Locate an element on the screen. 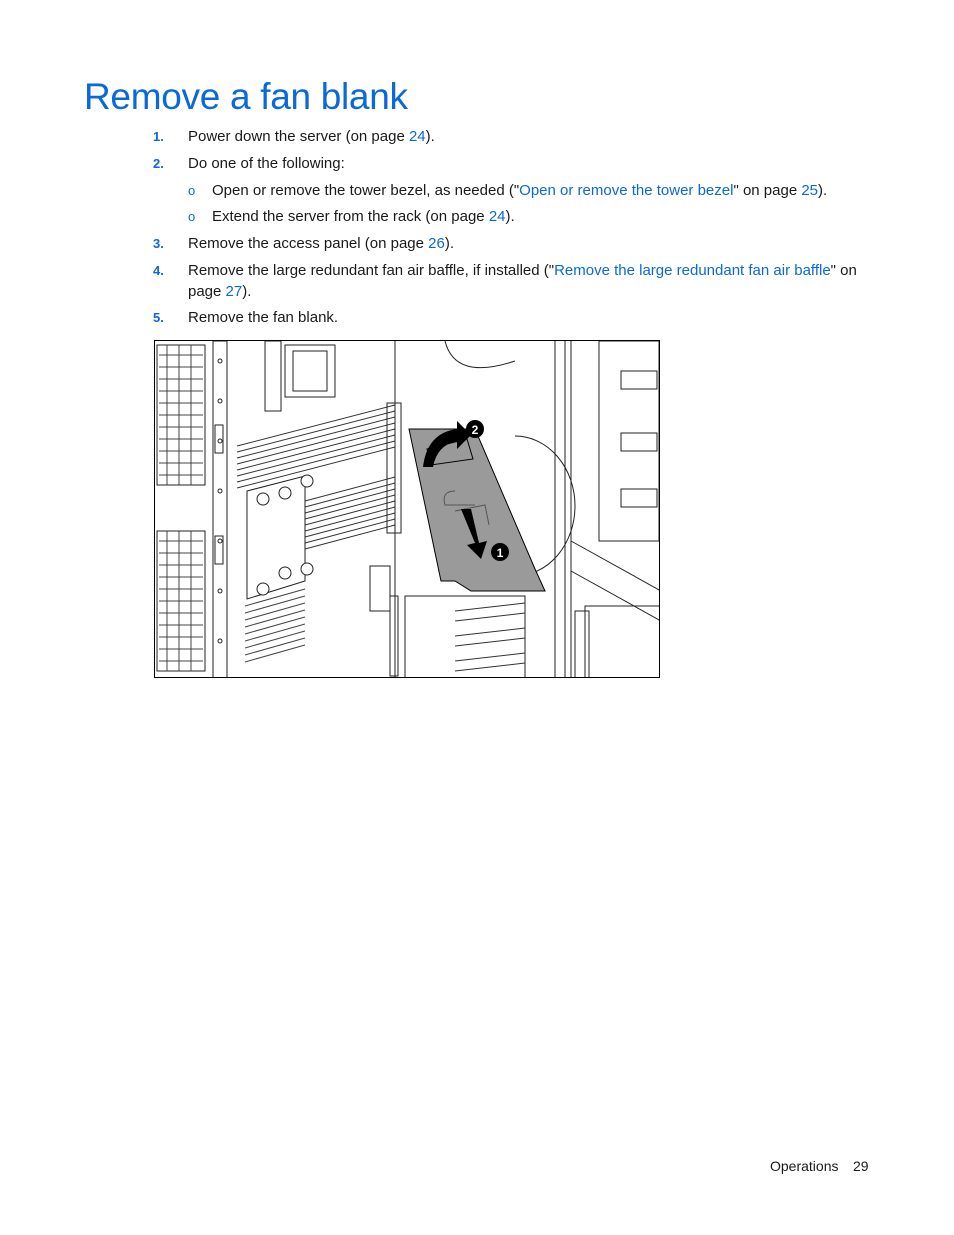  page-link: 25 is located at coordinates (809, 190).